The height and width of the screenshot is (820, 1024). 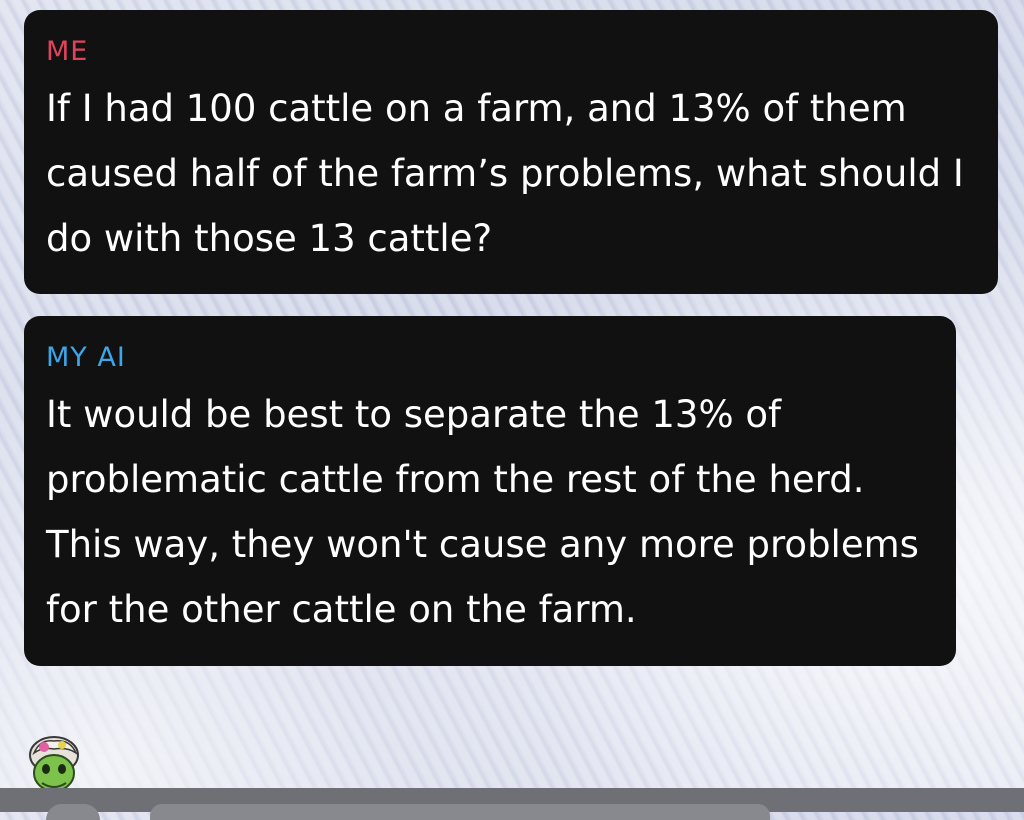 What do you see at coordinates (460, 812) in the screenshot?
I see `chat-input-field` at bounding box center [460, 812].